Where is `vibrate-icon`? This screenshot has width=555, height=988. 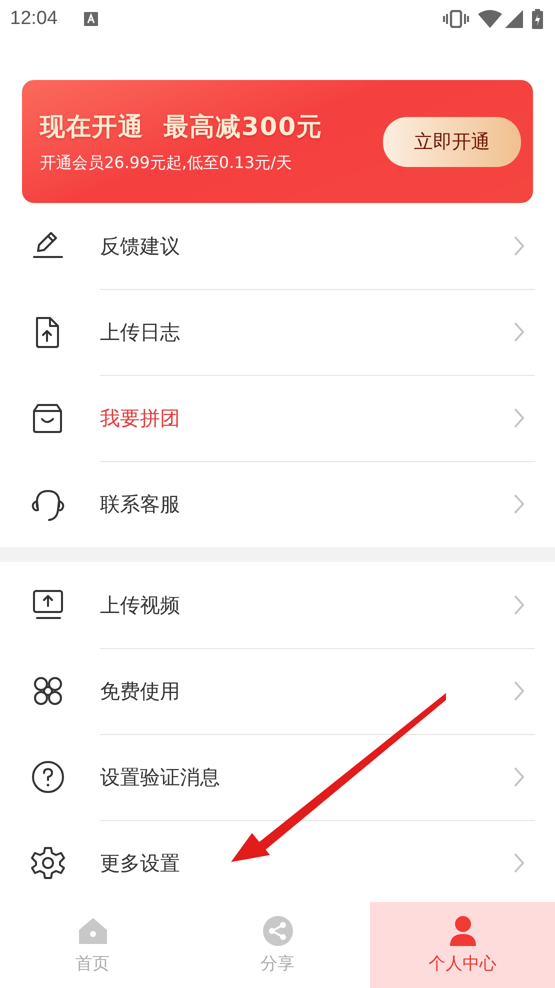
vibrate-icon is located at coordinates (456, 19).